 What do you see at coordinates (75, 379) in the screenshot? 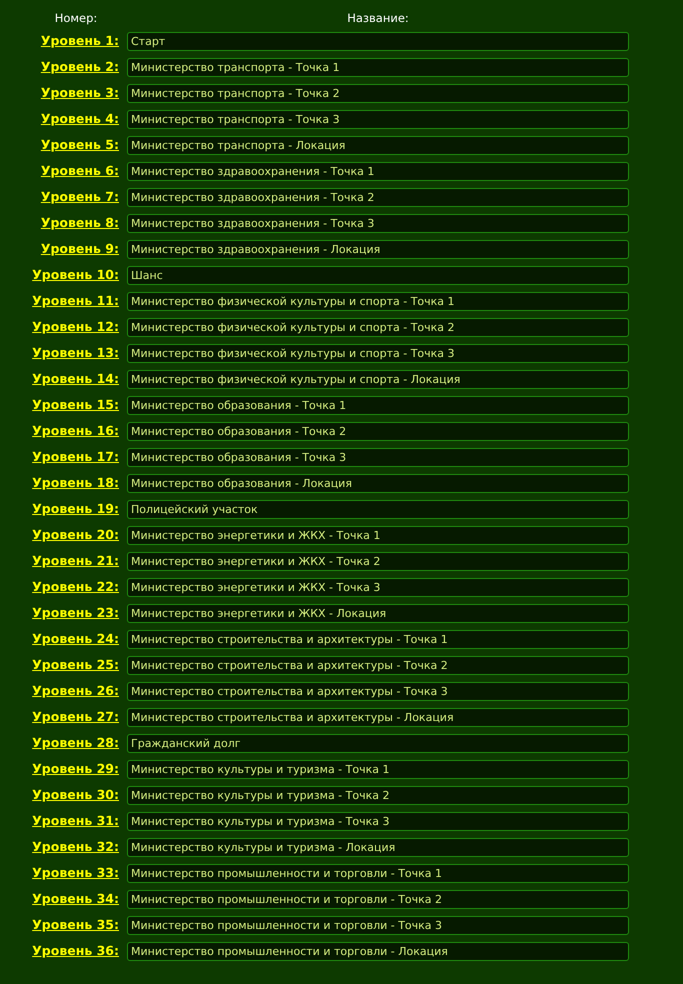
I see `level-link: Уровень 14:` at bounding box center [75, 379].